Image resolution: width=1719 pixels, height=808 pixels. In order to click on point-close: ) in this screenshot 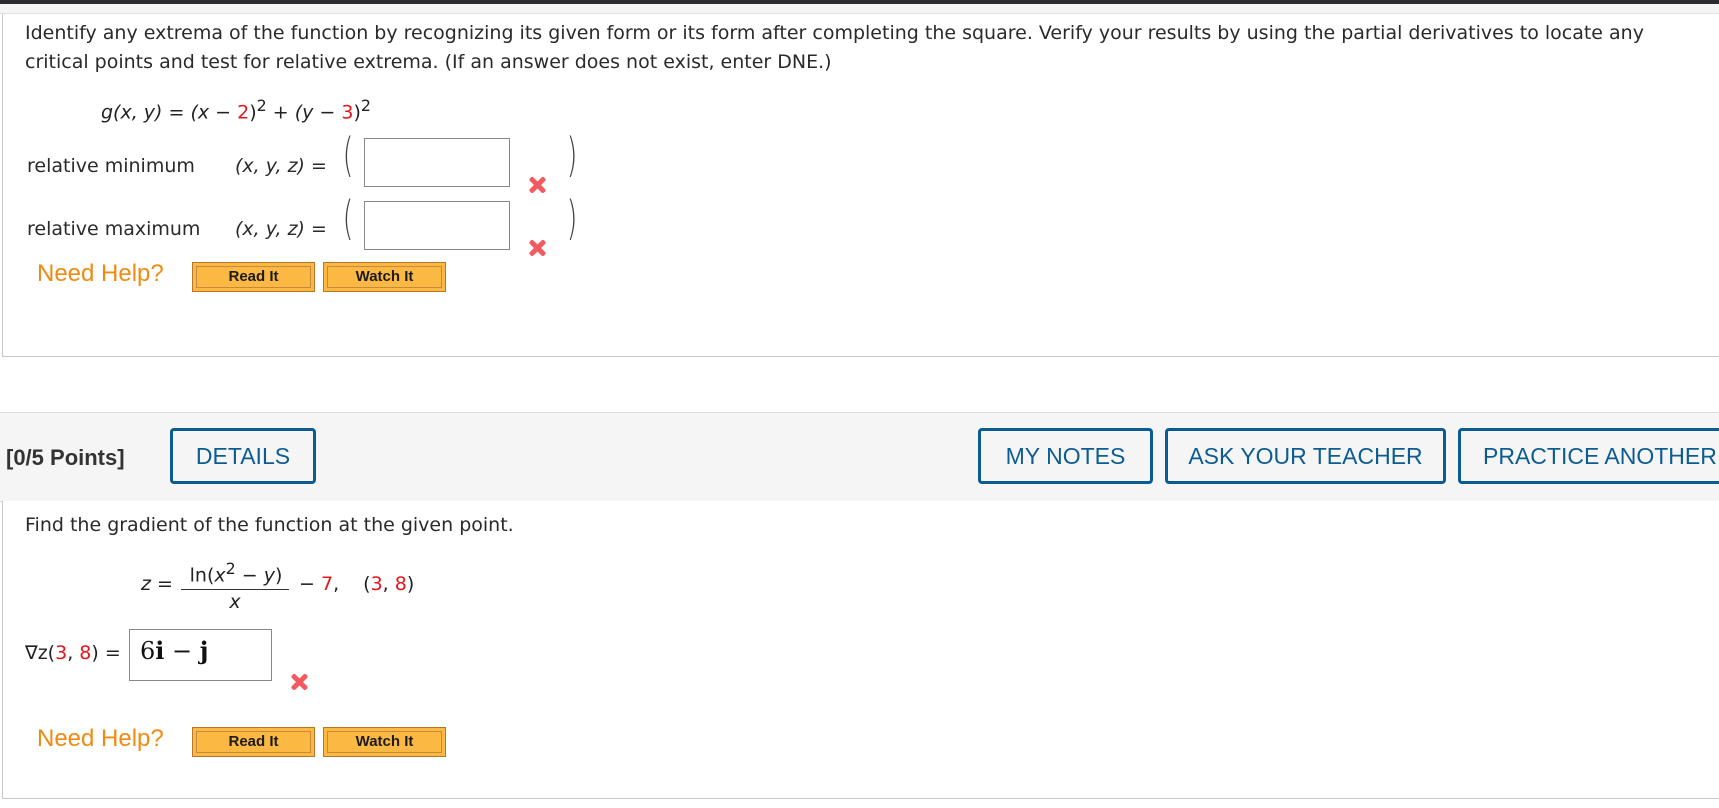, I will do `click(410, 584)`.